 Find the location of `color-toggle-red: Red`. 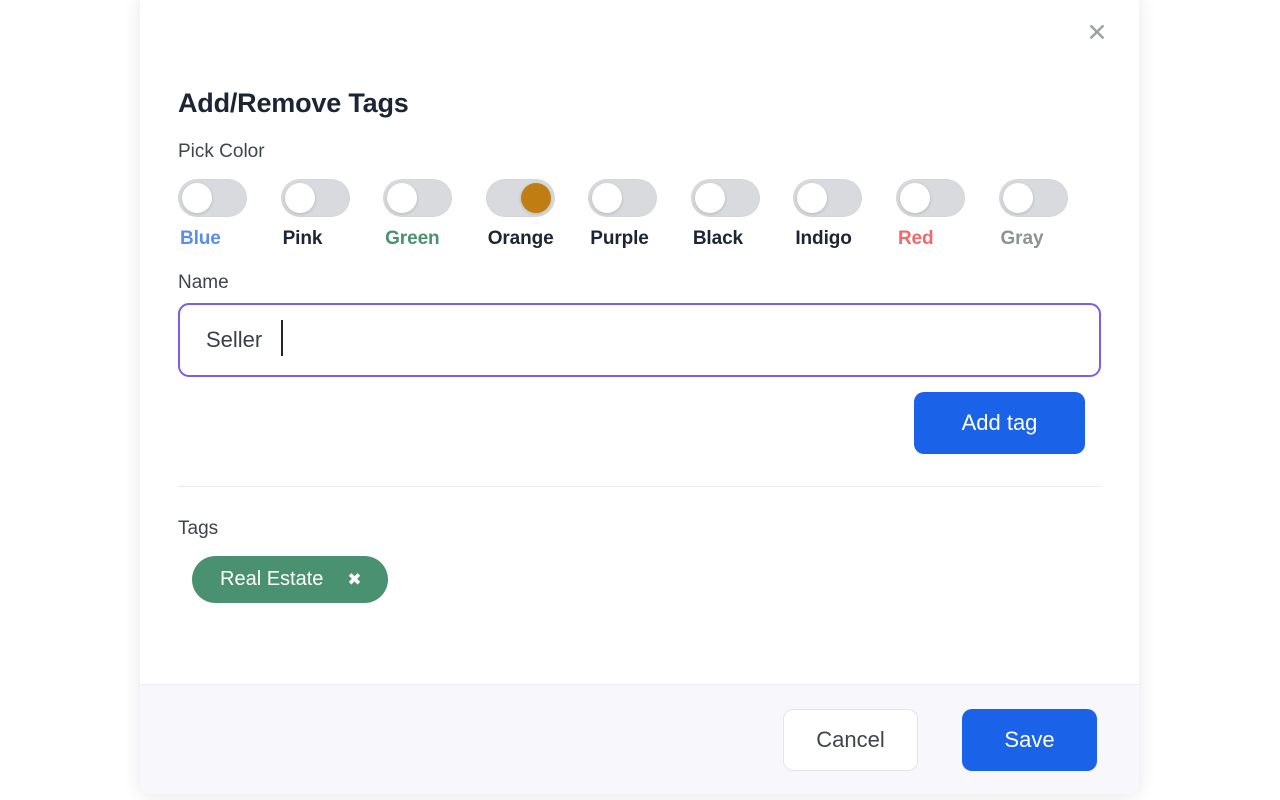

color-toggle-red: Red is located at coordinates (947, 214).